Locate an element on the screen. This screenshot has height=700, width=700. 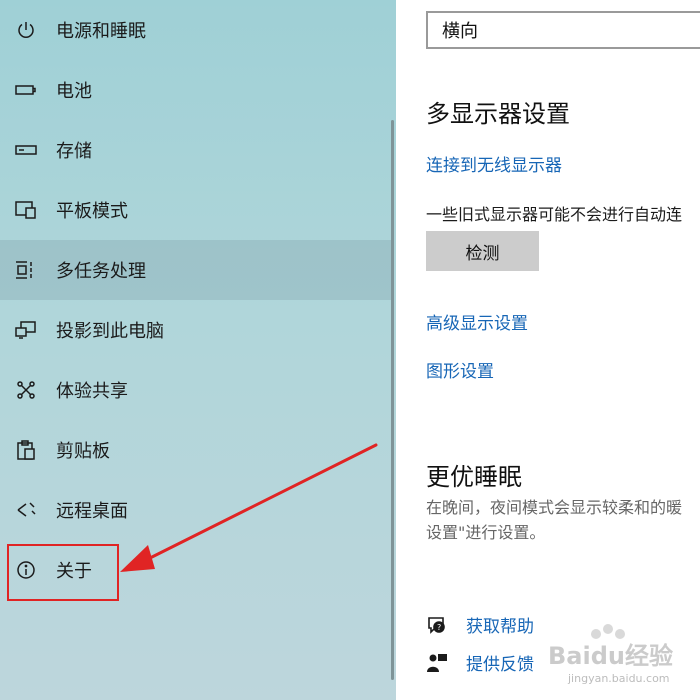
chat-help-icon: ? is located at coordinates (437, 625).